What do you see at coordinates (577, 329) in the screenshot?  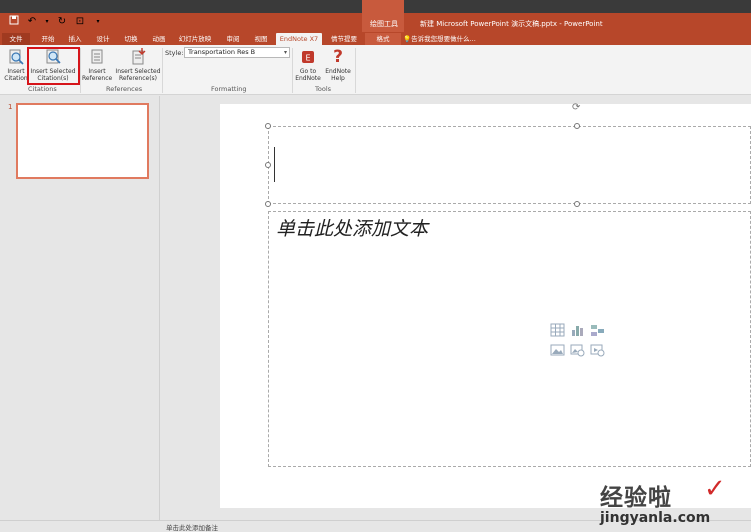 I see `insert-chart-icon` at bounding box center [577, 329].